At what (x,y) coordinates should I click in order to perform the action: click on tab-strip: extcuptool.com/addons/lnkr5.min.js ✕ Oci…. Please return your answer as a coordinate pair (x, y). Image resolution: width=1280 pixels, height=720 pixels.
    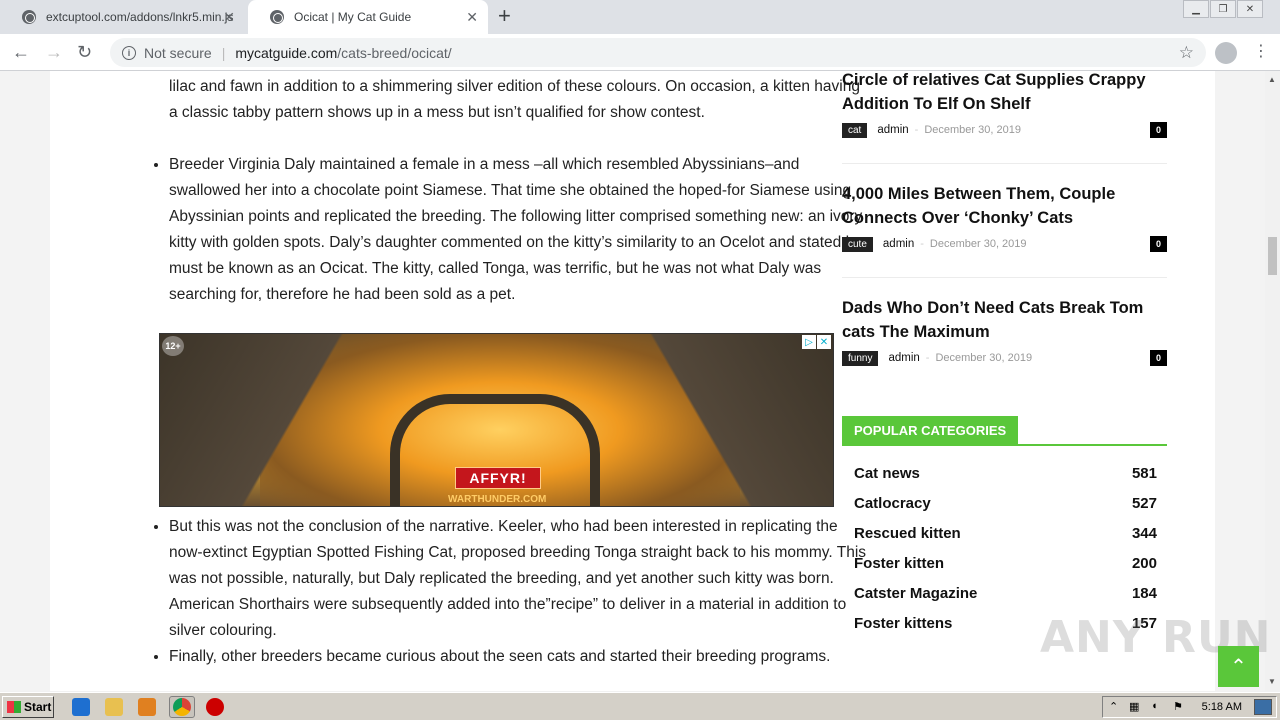
    Looking at the image, I should click on (640, 17).